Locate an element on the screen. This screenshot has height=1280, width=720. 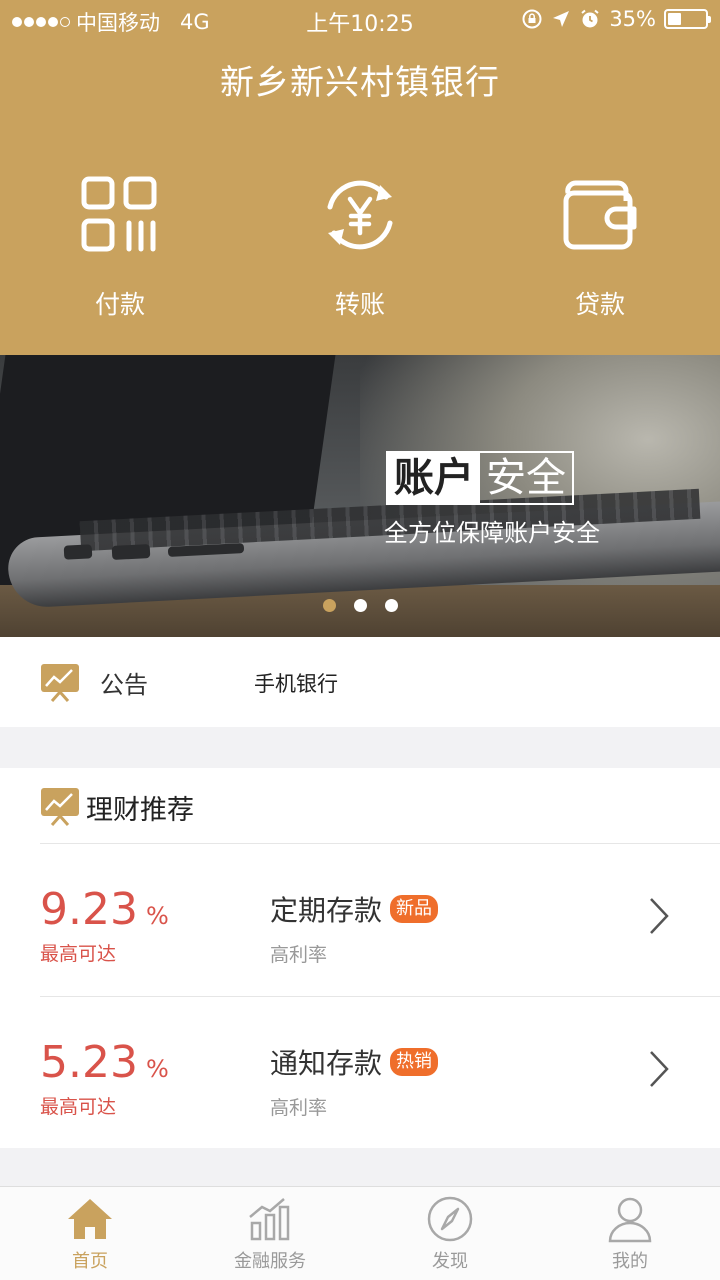
pay-label: 付款 is located at coordinates (119, 304).